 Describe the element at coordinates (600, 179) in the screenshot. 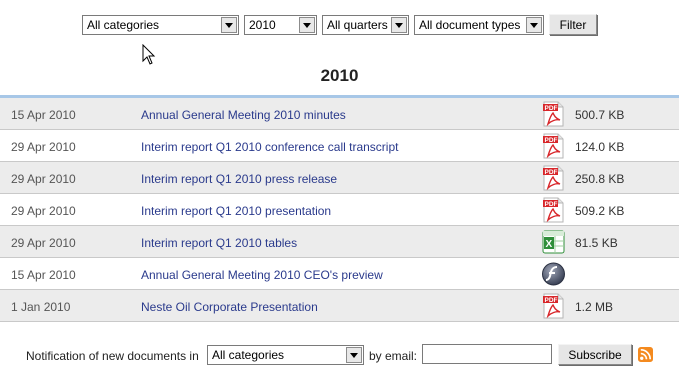

I see `file-size: 250.8 KB` at that location.